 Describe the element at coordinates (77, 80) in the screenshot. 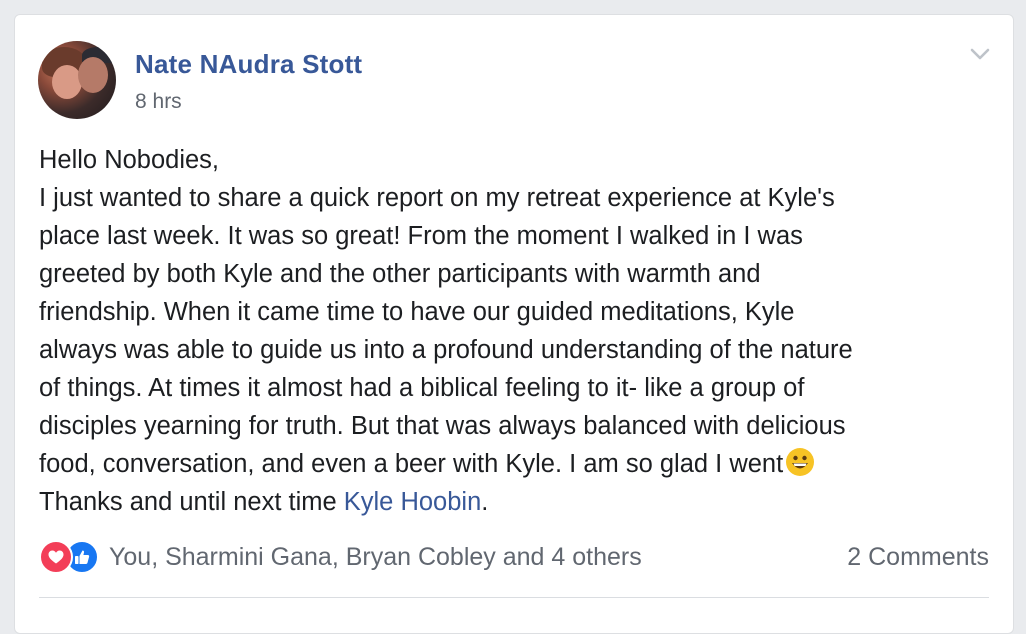

I see `author-avatar` at that location.